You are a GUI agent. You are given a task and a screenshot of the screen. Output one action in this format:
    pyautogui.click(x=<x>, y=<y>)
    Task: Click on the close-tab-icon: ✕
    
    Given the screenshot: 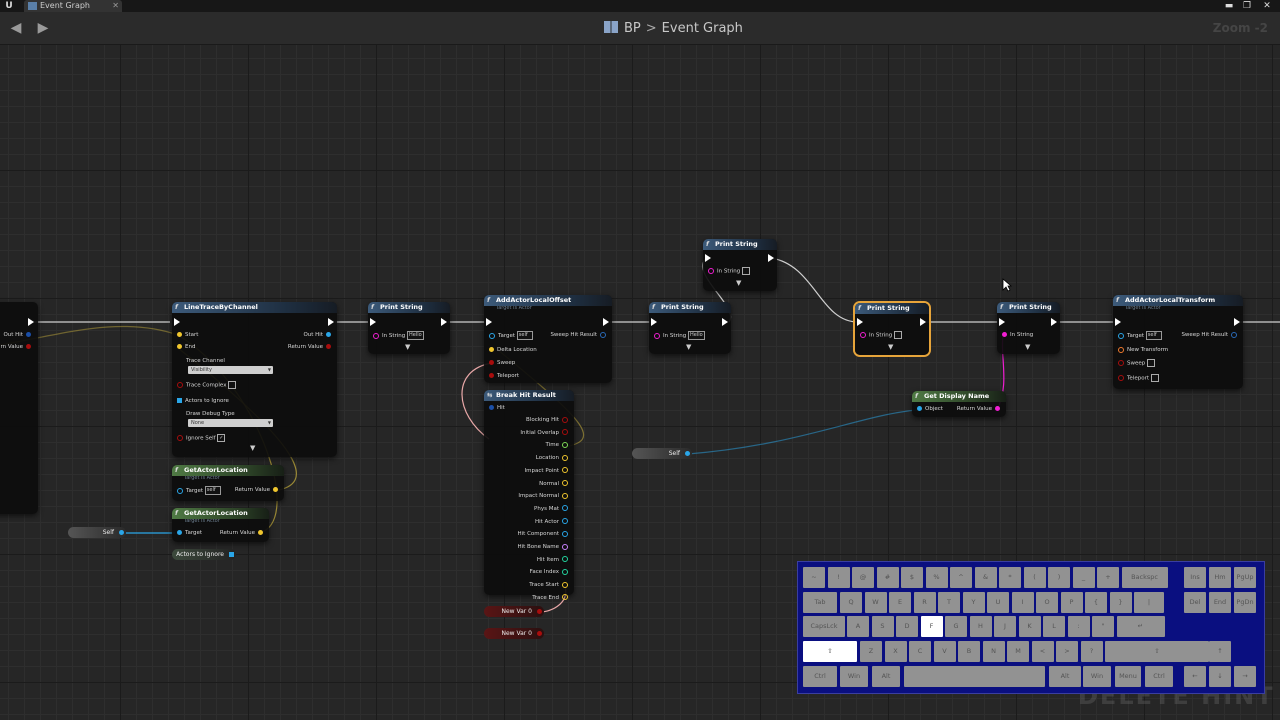 What is the action you would take?
    pyautogui.click(x=115, y=6)
    